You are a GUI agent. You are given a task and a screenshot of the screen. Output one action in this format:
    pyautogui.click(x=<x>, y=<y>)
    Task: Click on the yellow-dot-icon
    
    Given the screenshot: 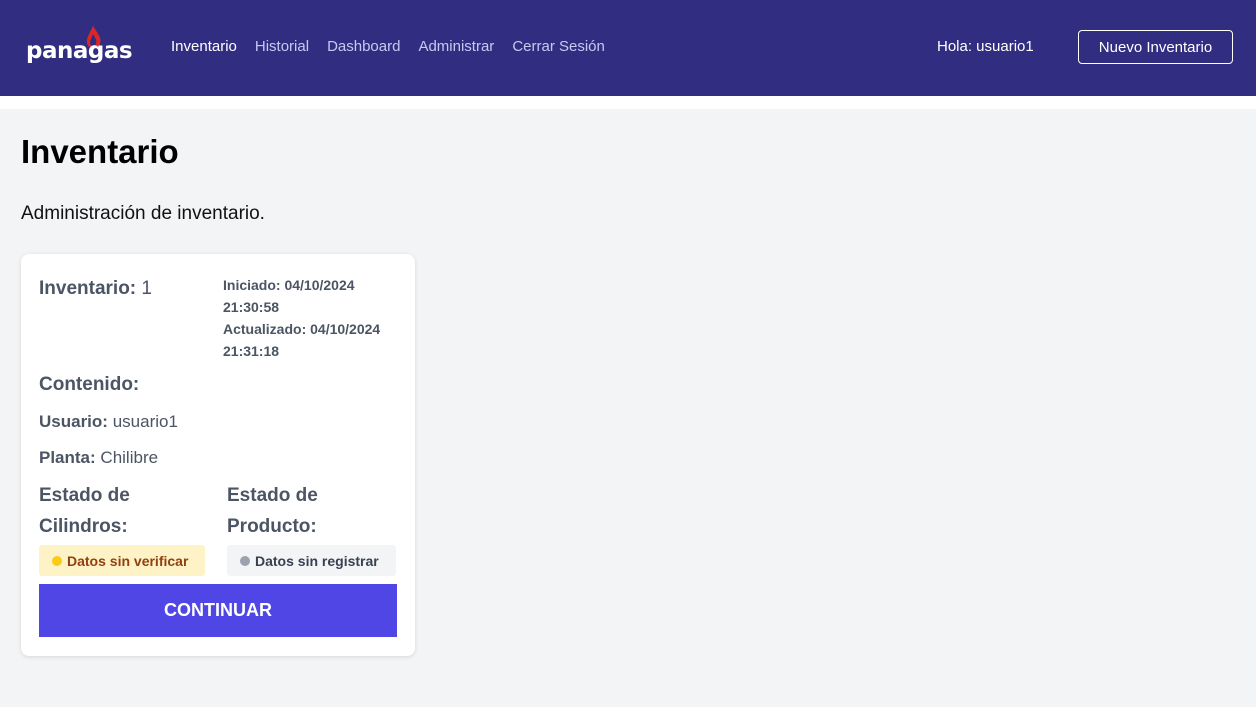 What is the action you would take?
    pyautogui.click(x=57, y=560)
    